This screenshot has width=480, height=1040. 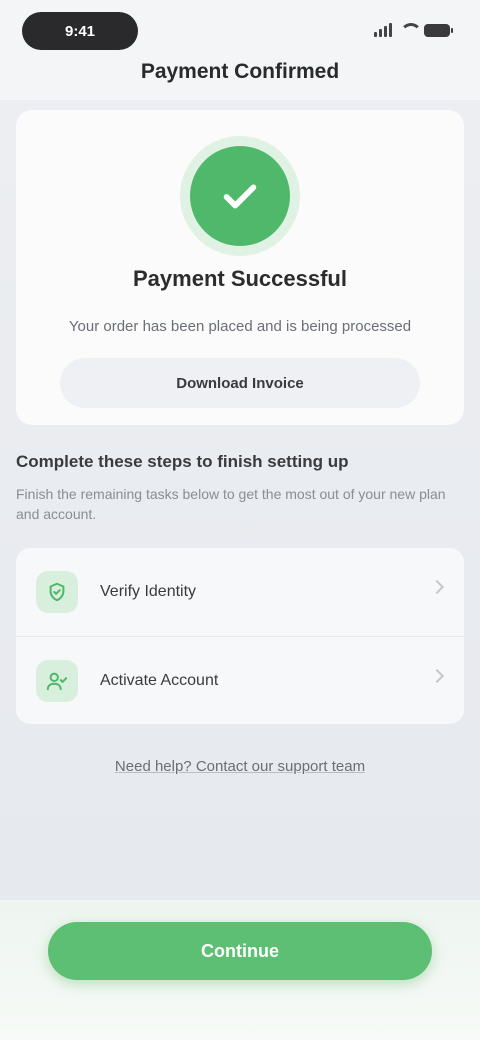 I want to click on step-verify-identity: Verify Identity, so click(x=240, y=592).